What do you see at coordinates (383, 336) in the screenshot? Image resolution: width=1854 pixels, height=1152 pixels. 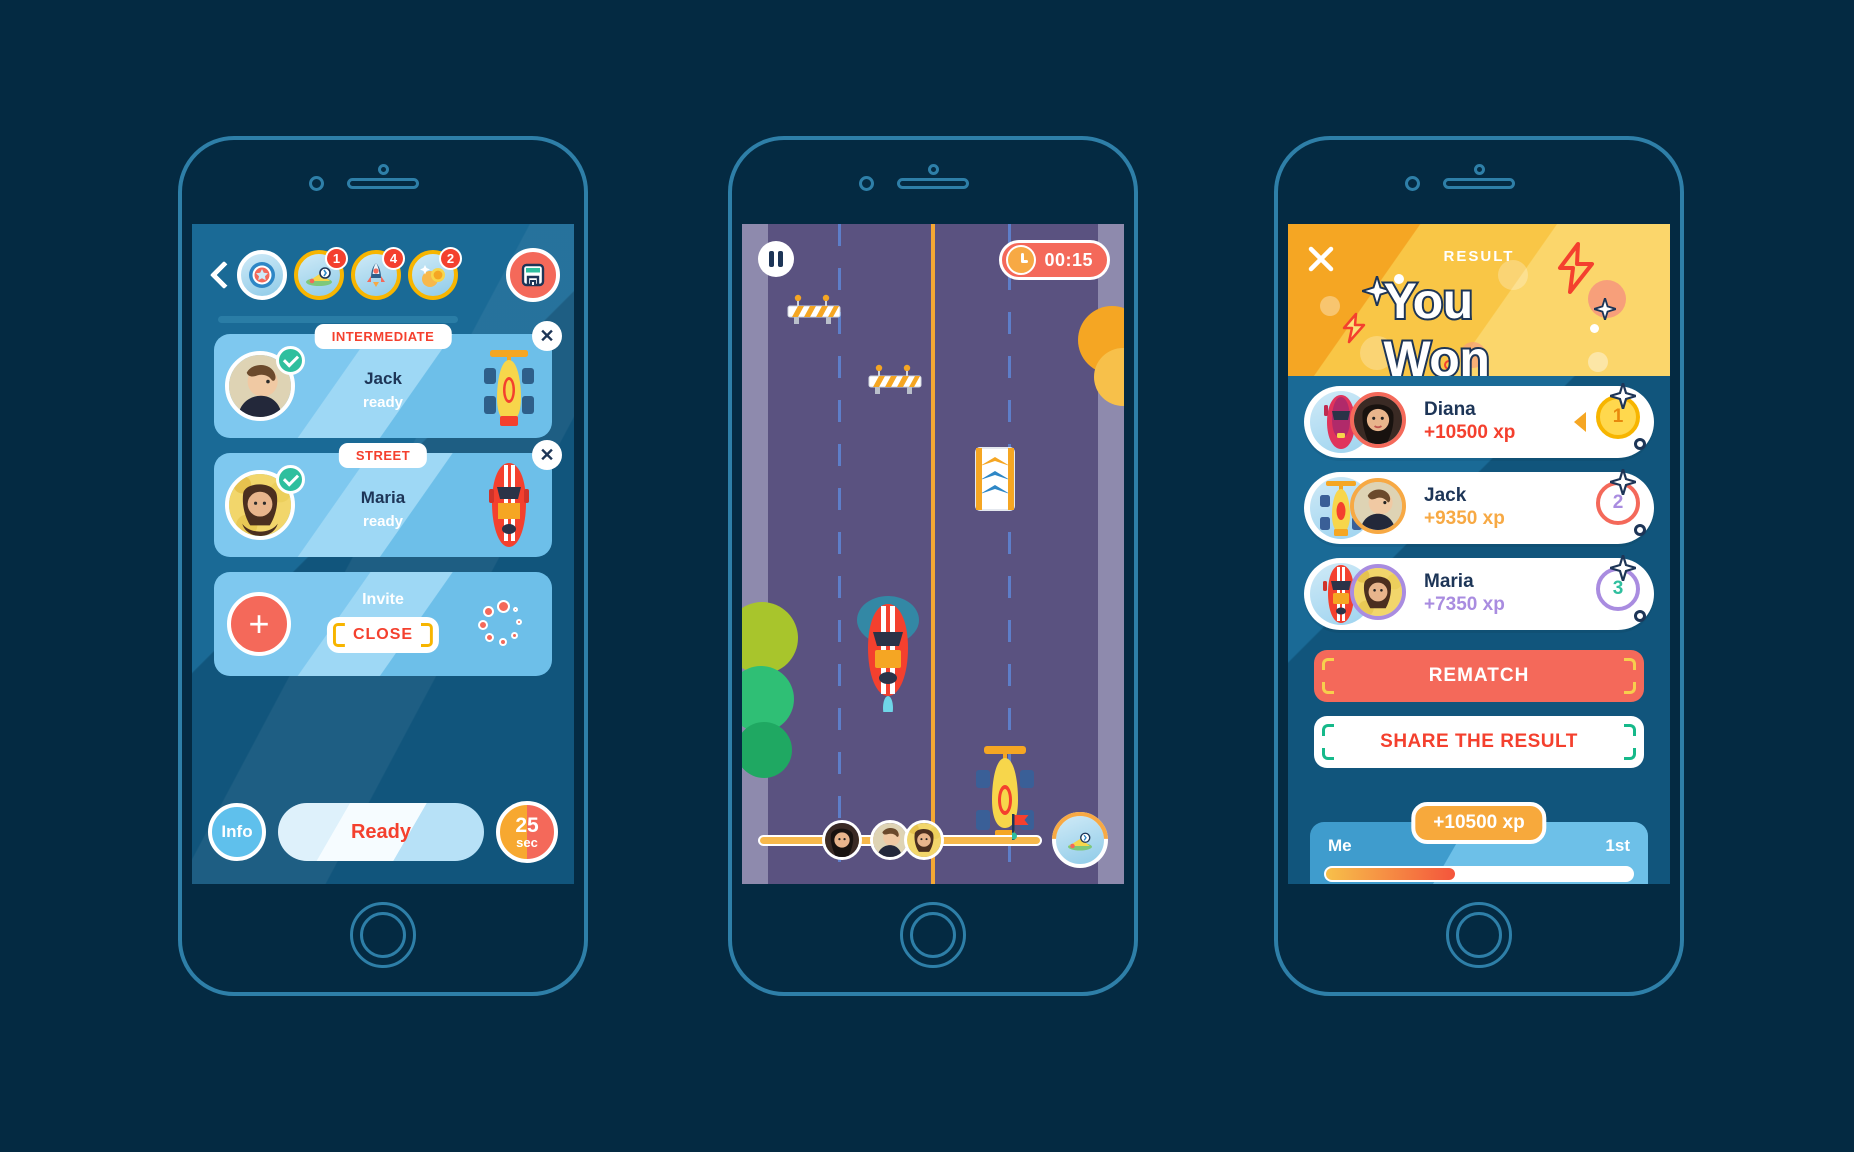 I see `player-tag: INTERMEDIATE` at bounding box center [383, 336].